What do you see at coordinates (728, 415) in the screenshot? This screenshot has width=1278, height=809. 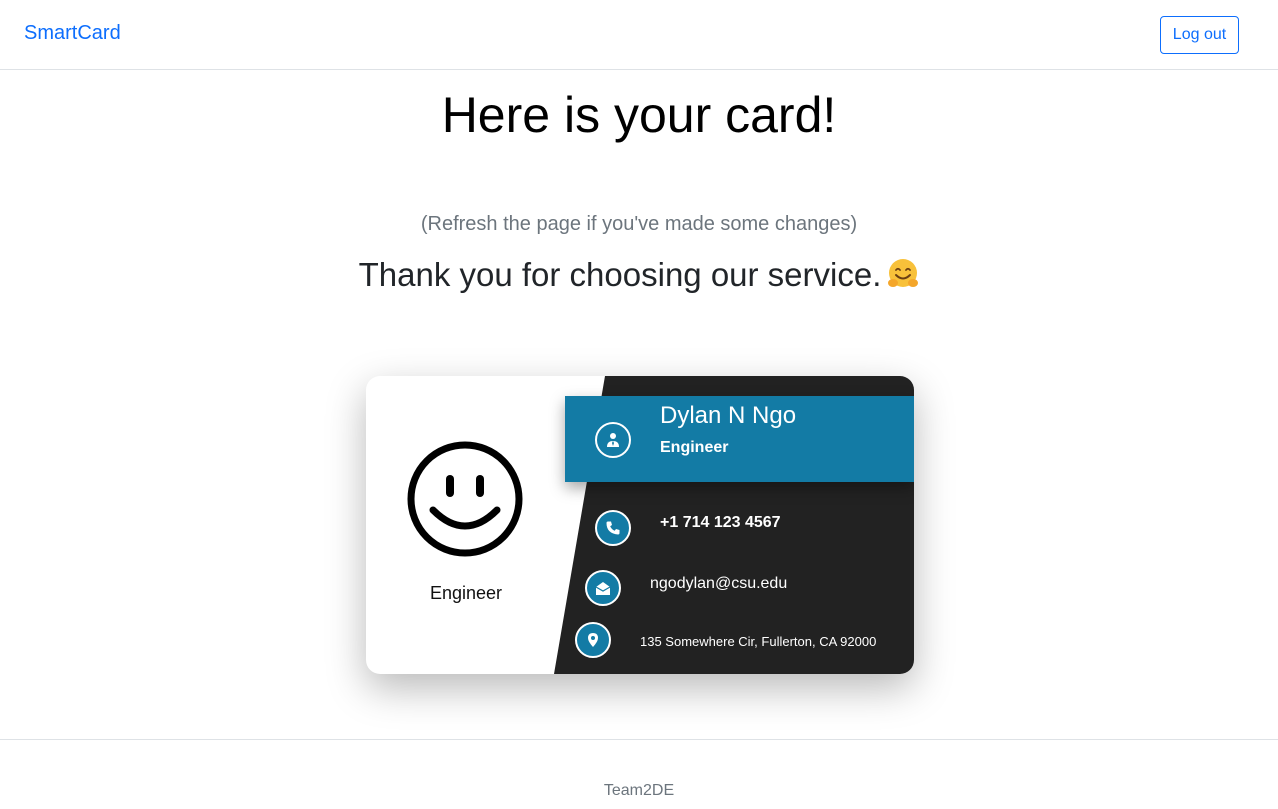 I see `card-name: Dylan N Ngo` at bounding box center [728, 415].